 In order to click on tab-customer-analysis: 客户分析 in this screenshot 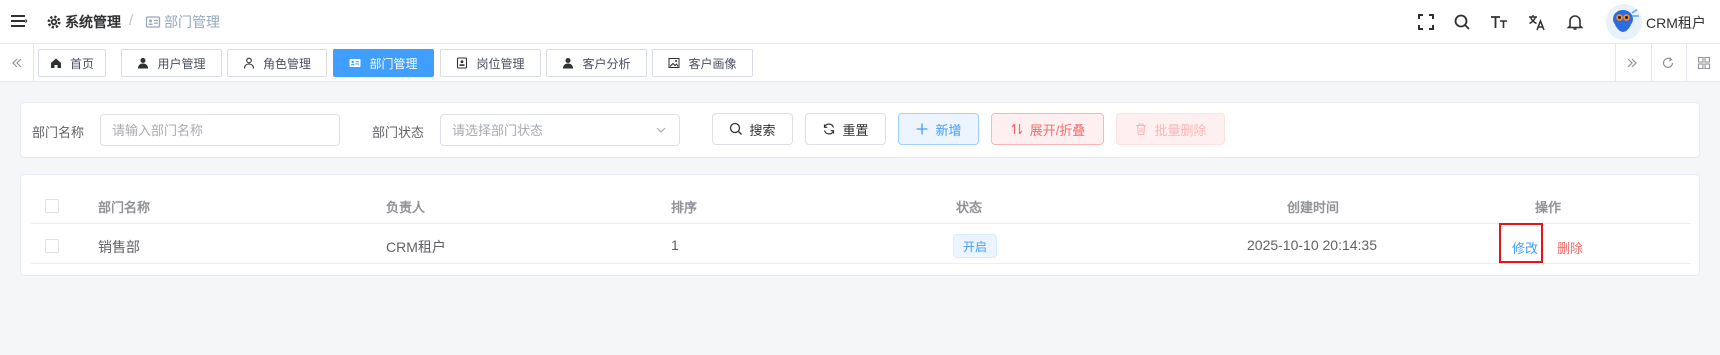, I will do `click(596, 63)`.